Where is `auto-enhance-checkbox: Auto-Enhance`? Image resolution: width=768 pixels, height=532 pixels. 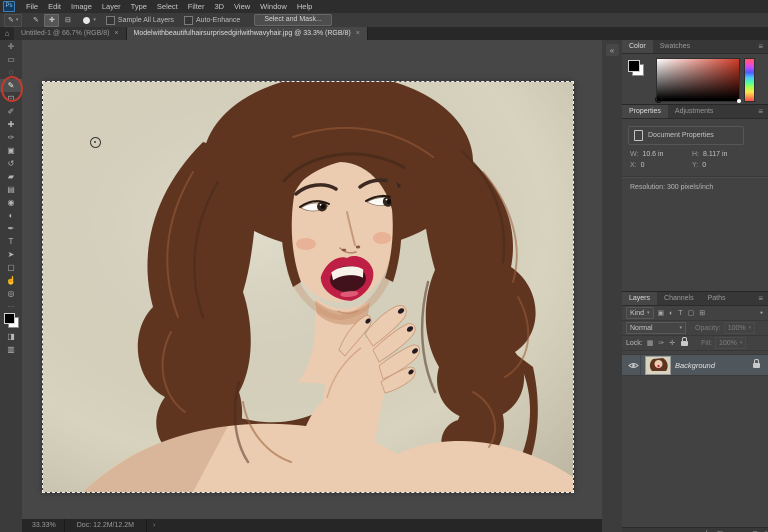 auto-enhance-checkbox: Auto-Enhance is located at coordinates (211, 20).